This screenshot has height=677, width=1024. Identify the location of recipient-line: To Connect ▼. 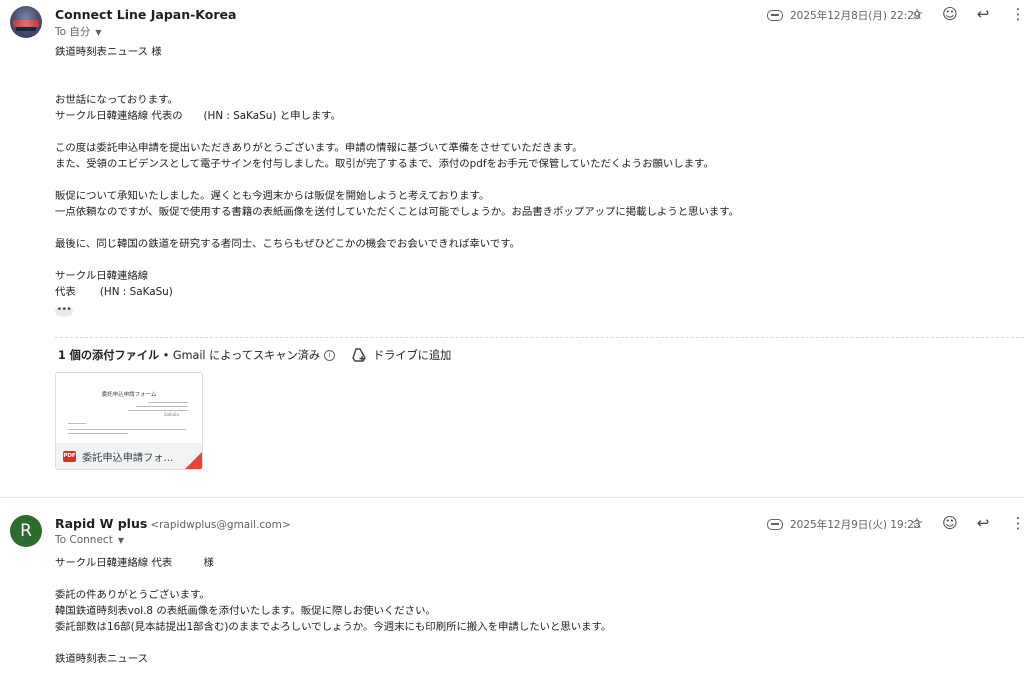
(89, 540).